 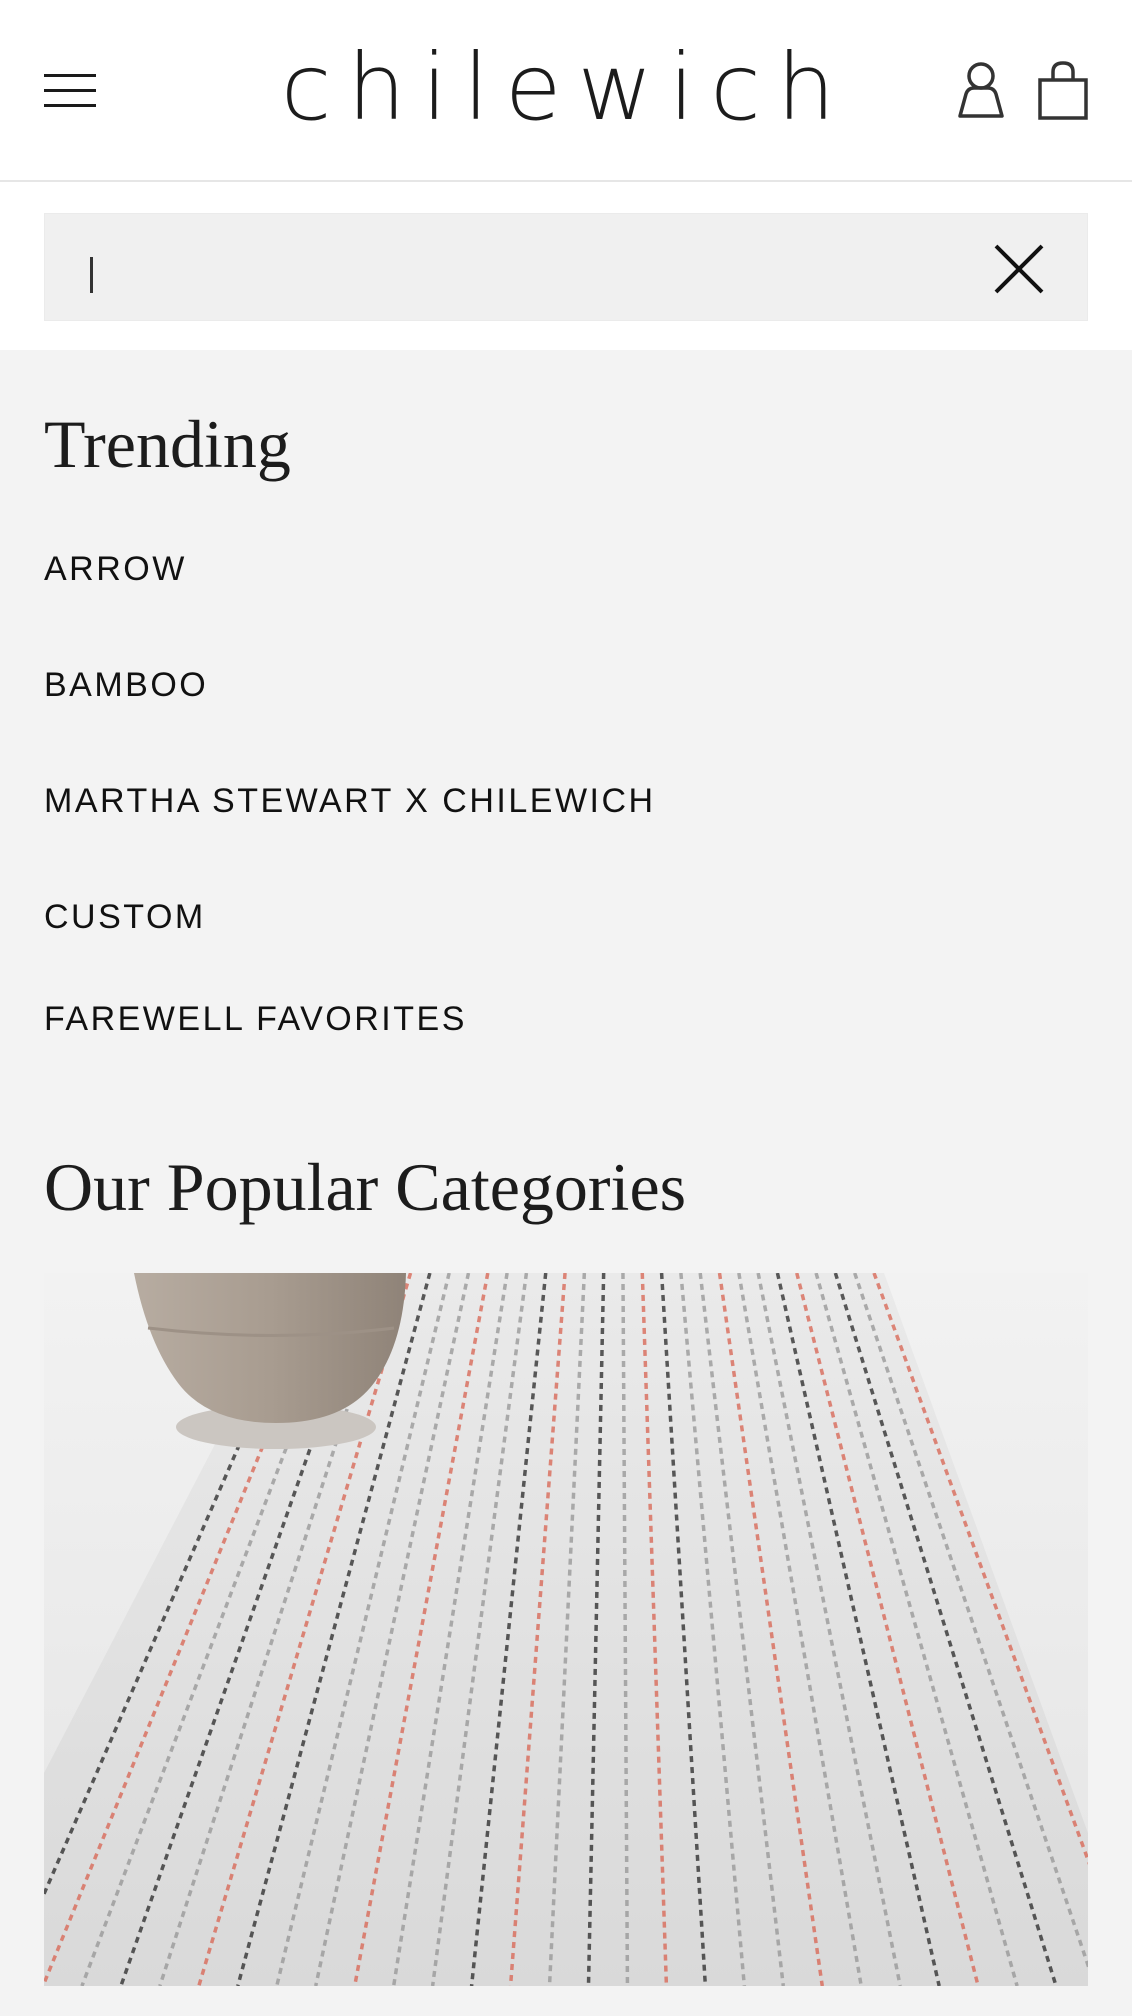 What do you see at coordinates (350, 801) in the screenshot?
I see `trending-item-martha-stewart: MARTHA STEWART X CHILEWICH` at bounding box center [350, 801].